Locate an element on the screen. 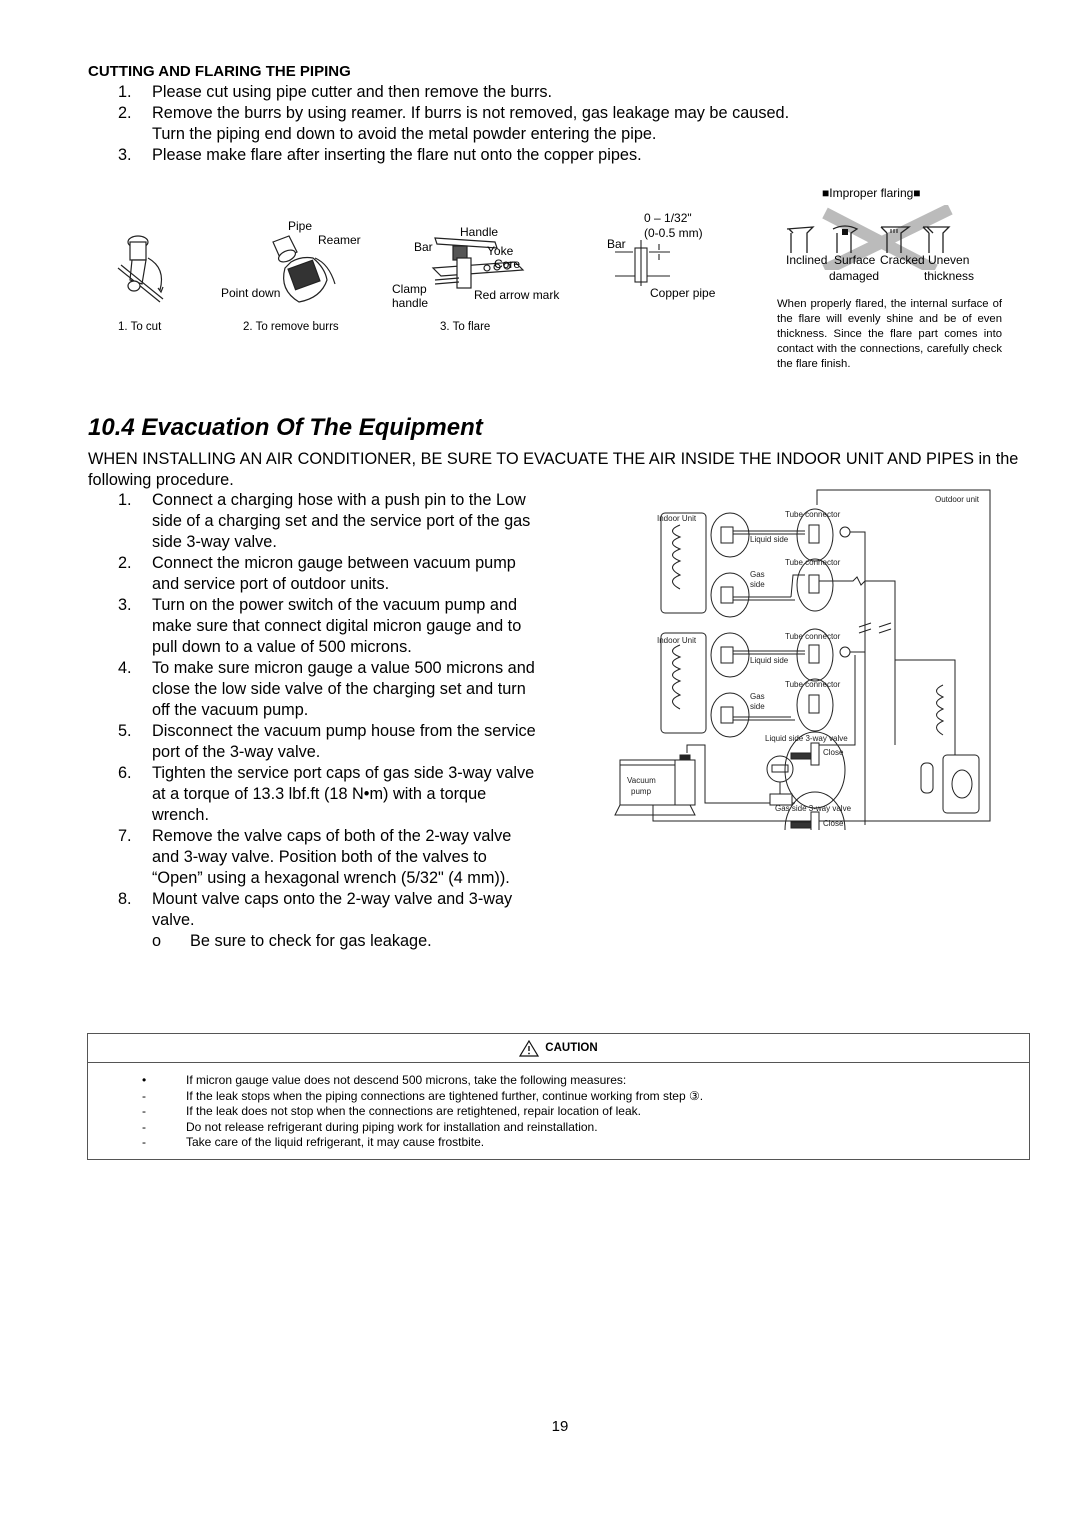 The image size is (1080, 1527). label-vacuum: Vacuum is located at coordinates (641, 780).